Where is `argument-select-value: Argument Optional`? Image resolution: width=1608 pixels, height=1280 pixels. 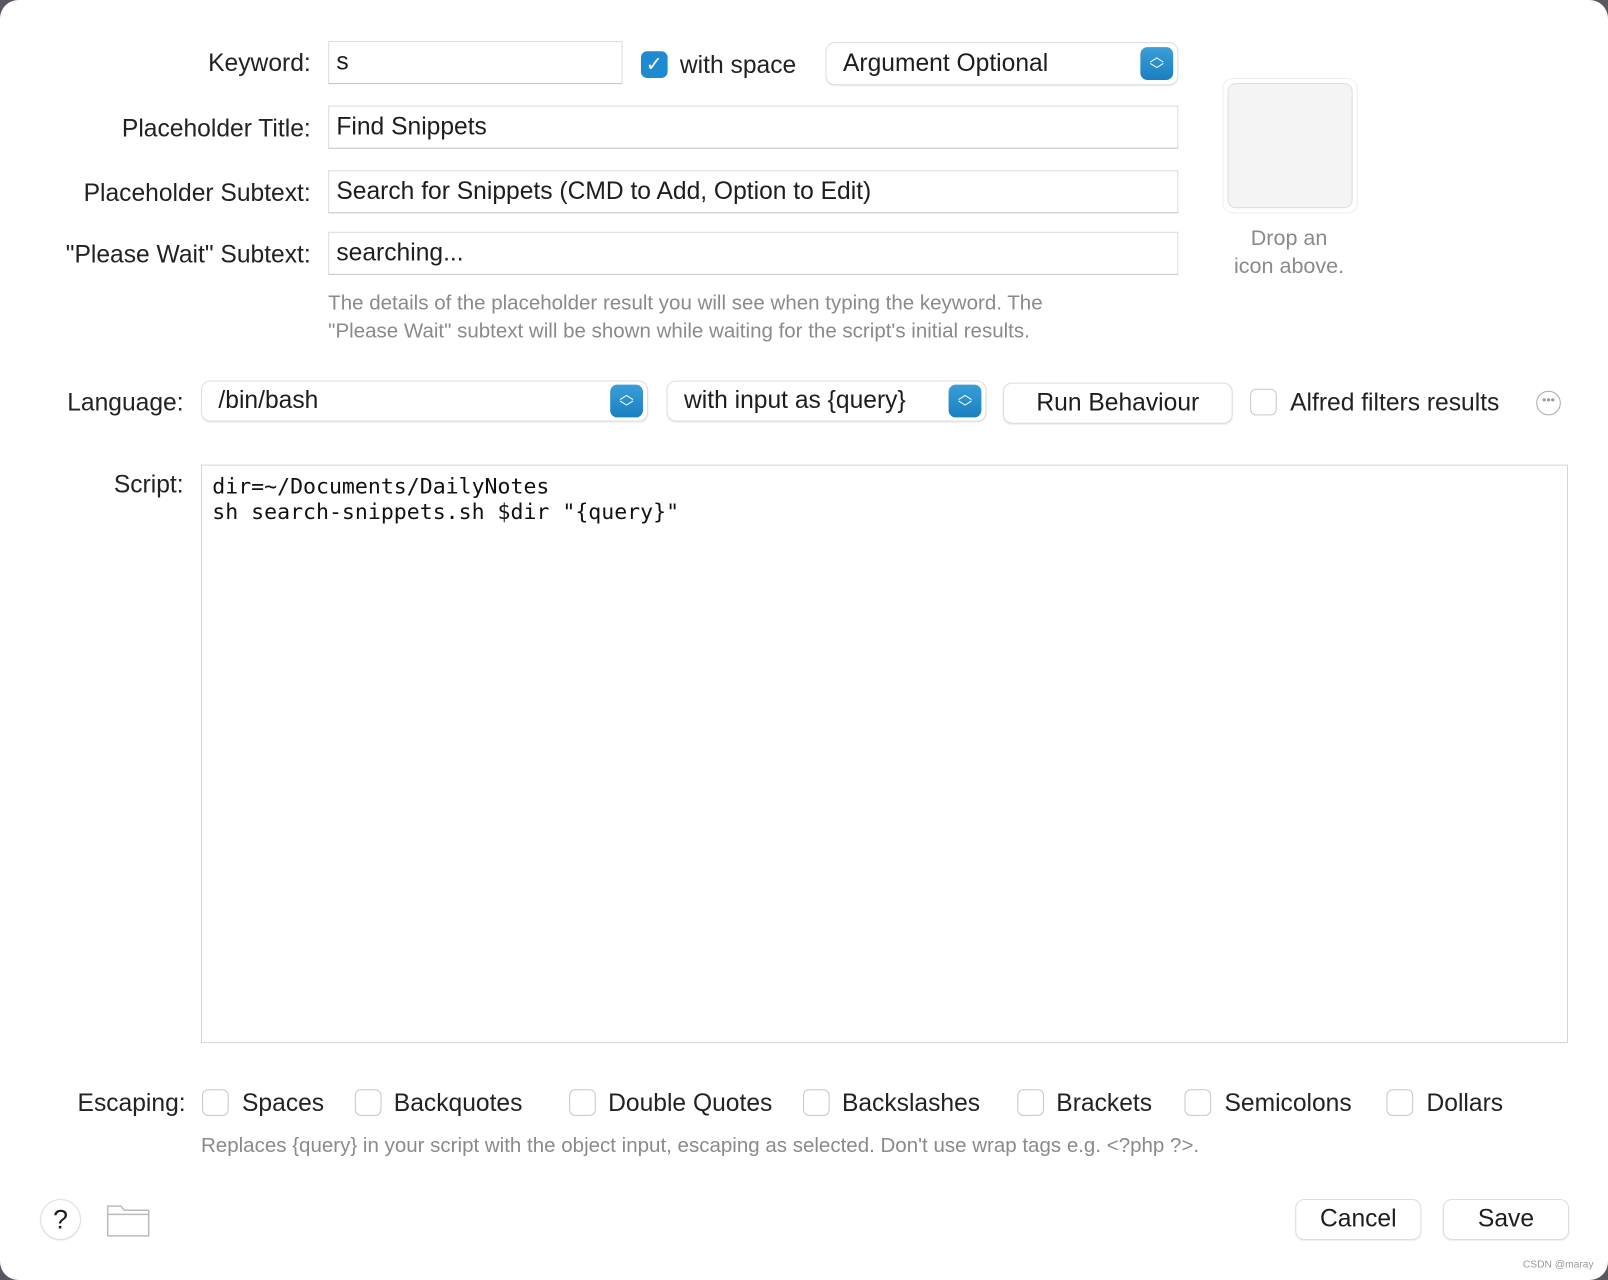
argument-select-value: Argument Optional is located at coordinates (945, 63).